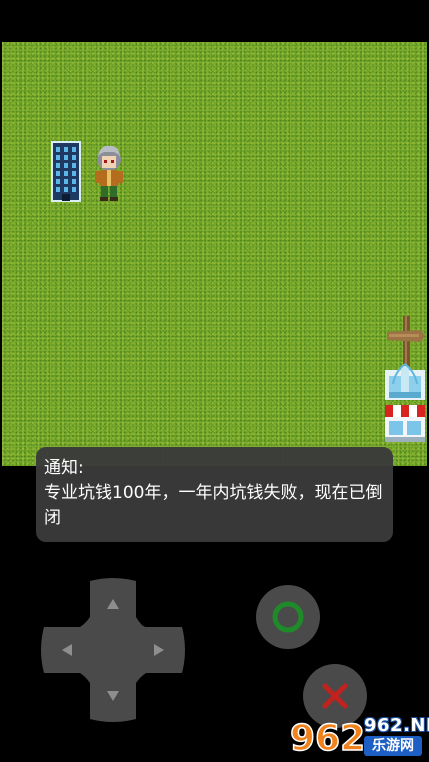 This screenshot has height=762, width=429. I want to click on svg-text: 962, so click(327, 738).